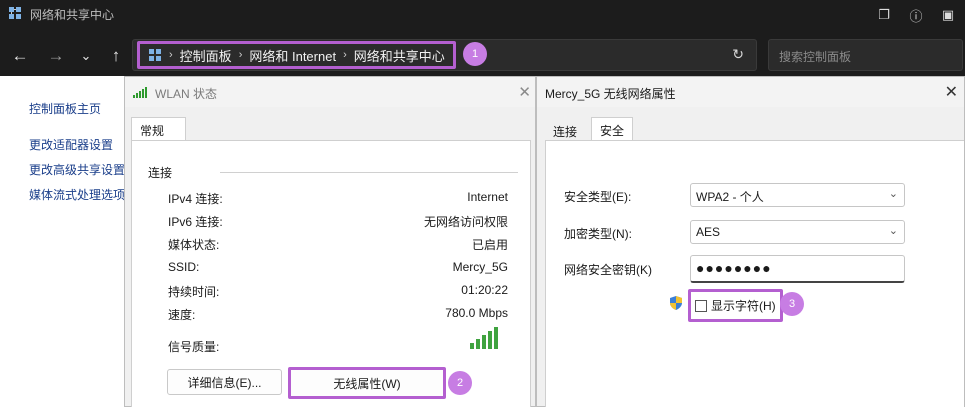  What do you see at coordinates (797, 232) in the screenshot?
I see `encryption-type-select: AES ⌄` at bounding box center [797, 232].